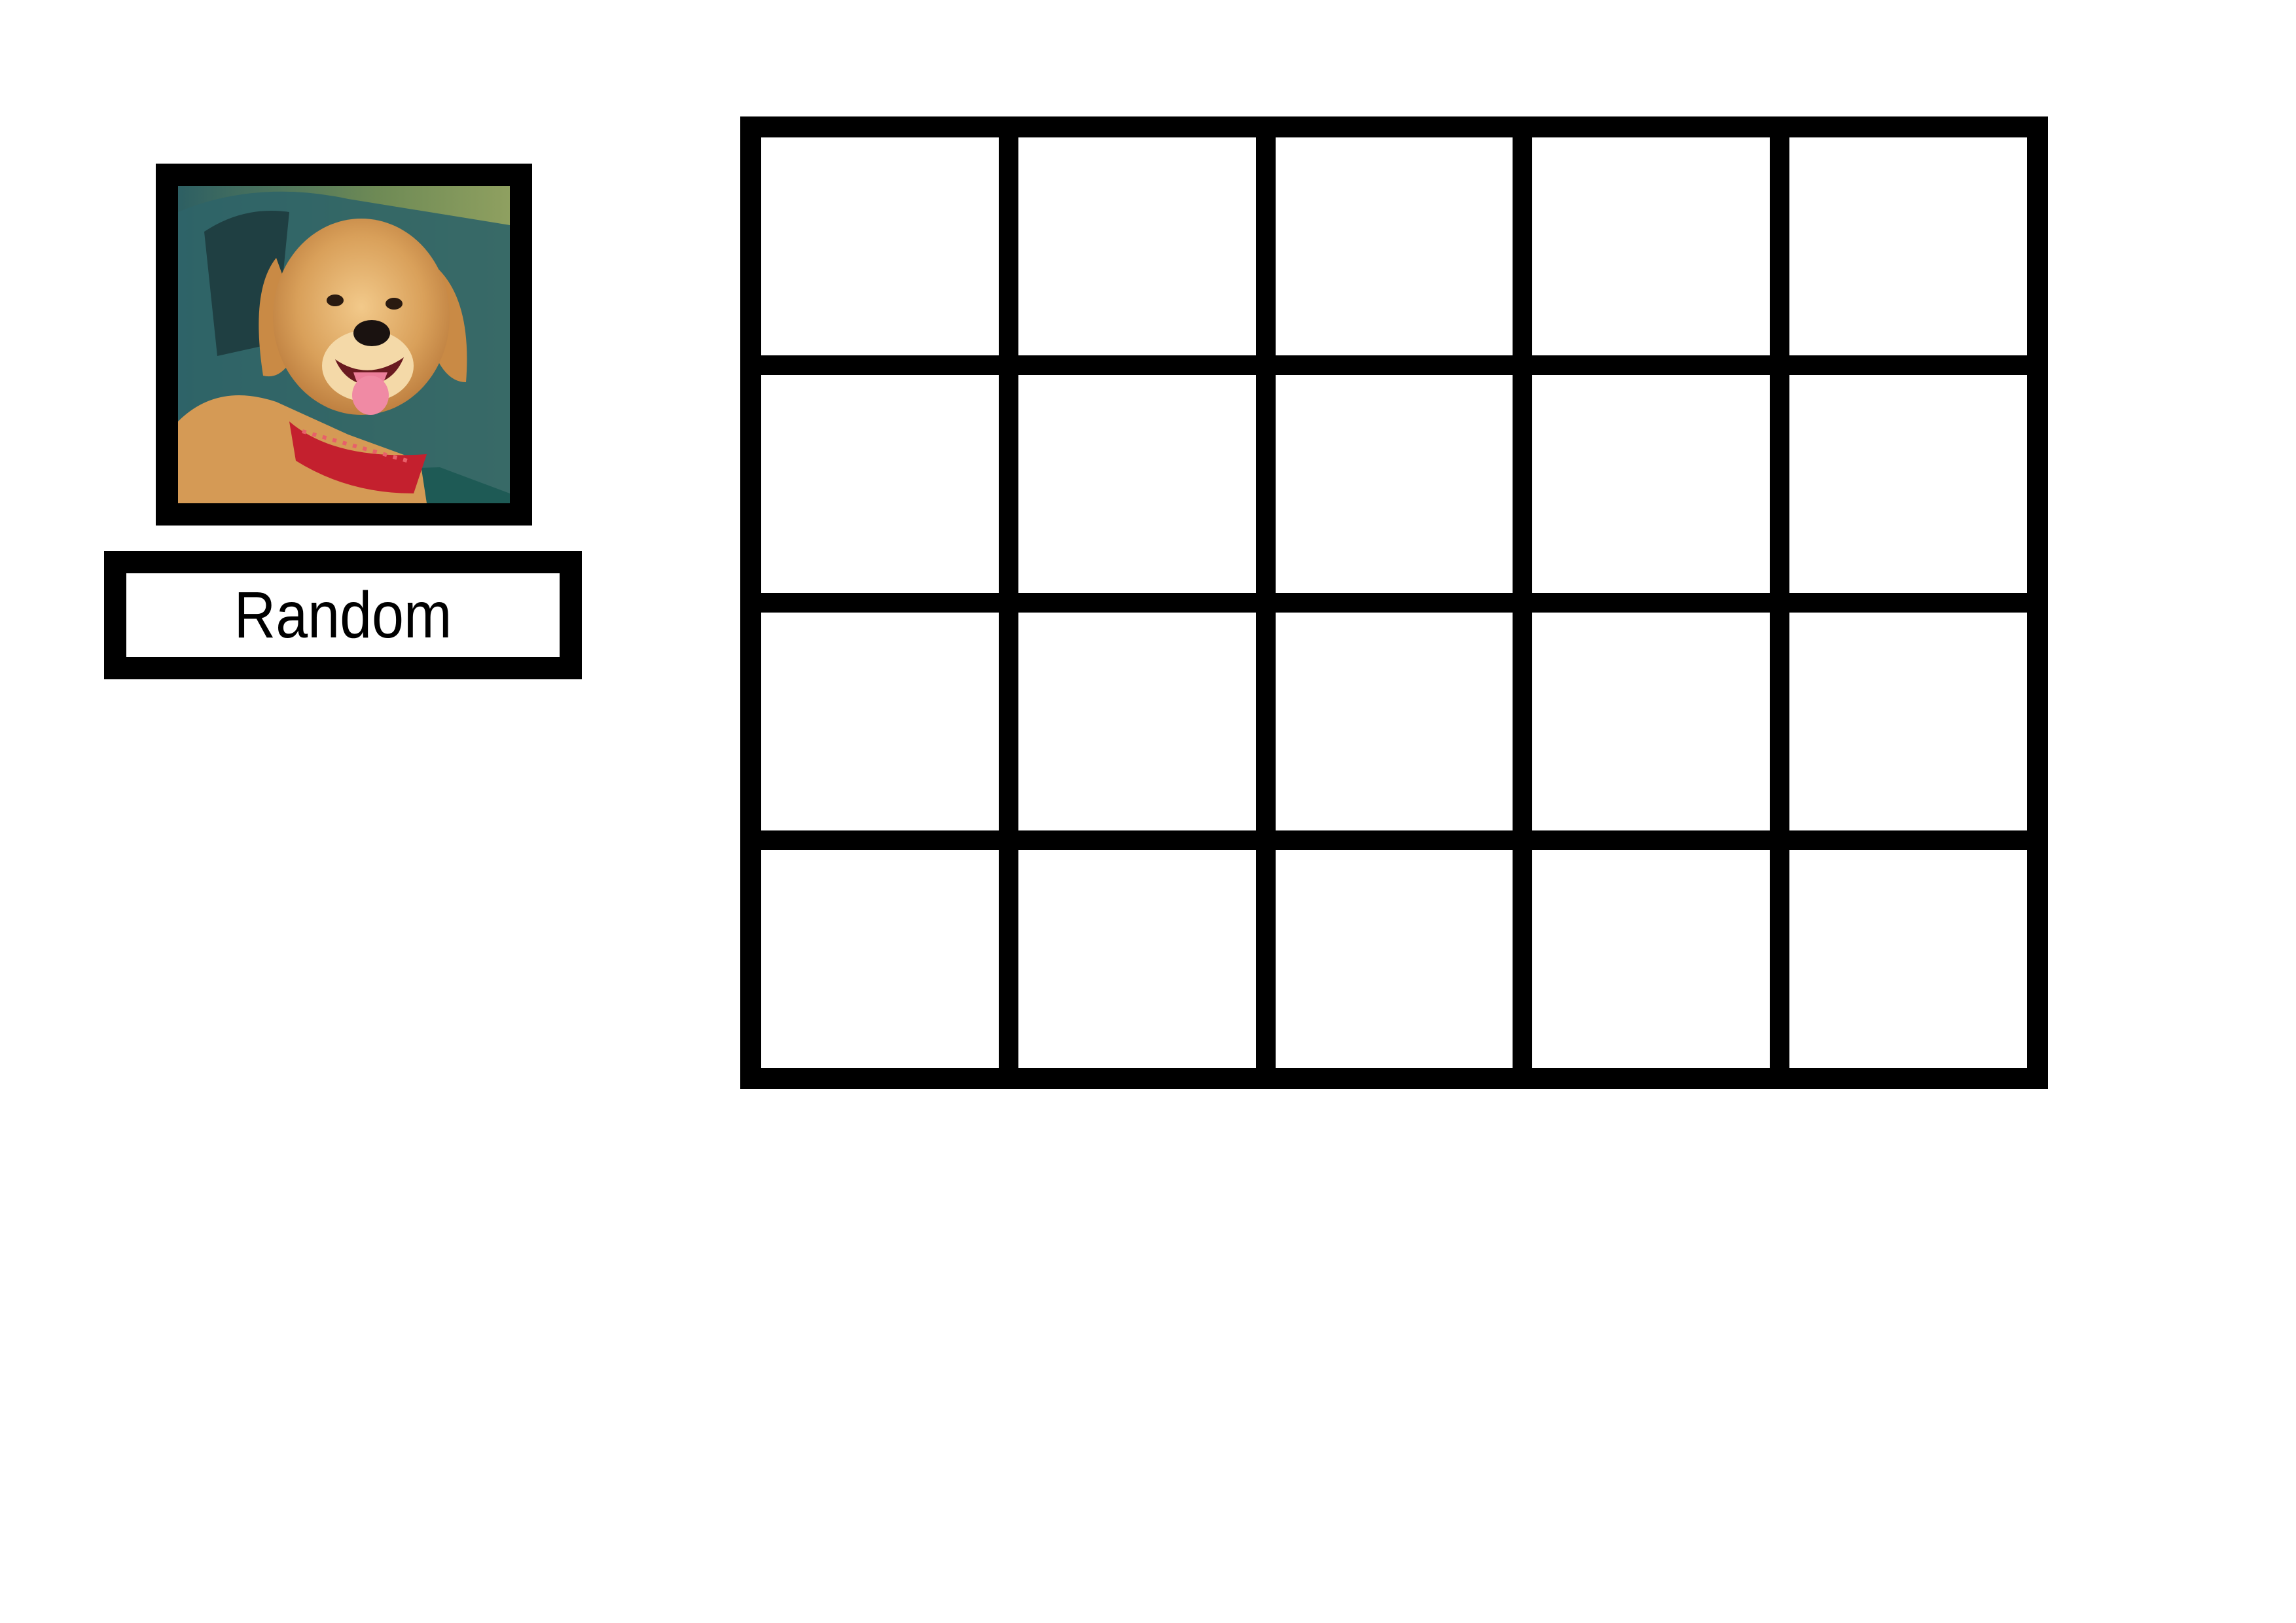  I want to click on grid-cell-r2-c5, so click(1908, 484).